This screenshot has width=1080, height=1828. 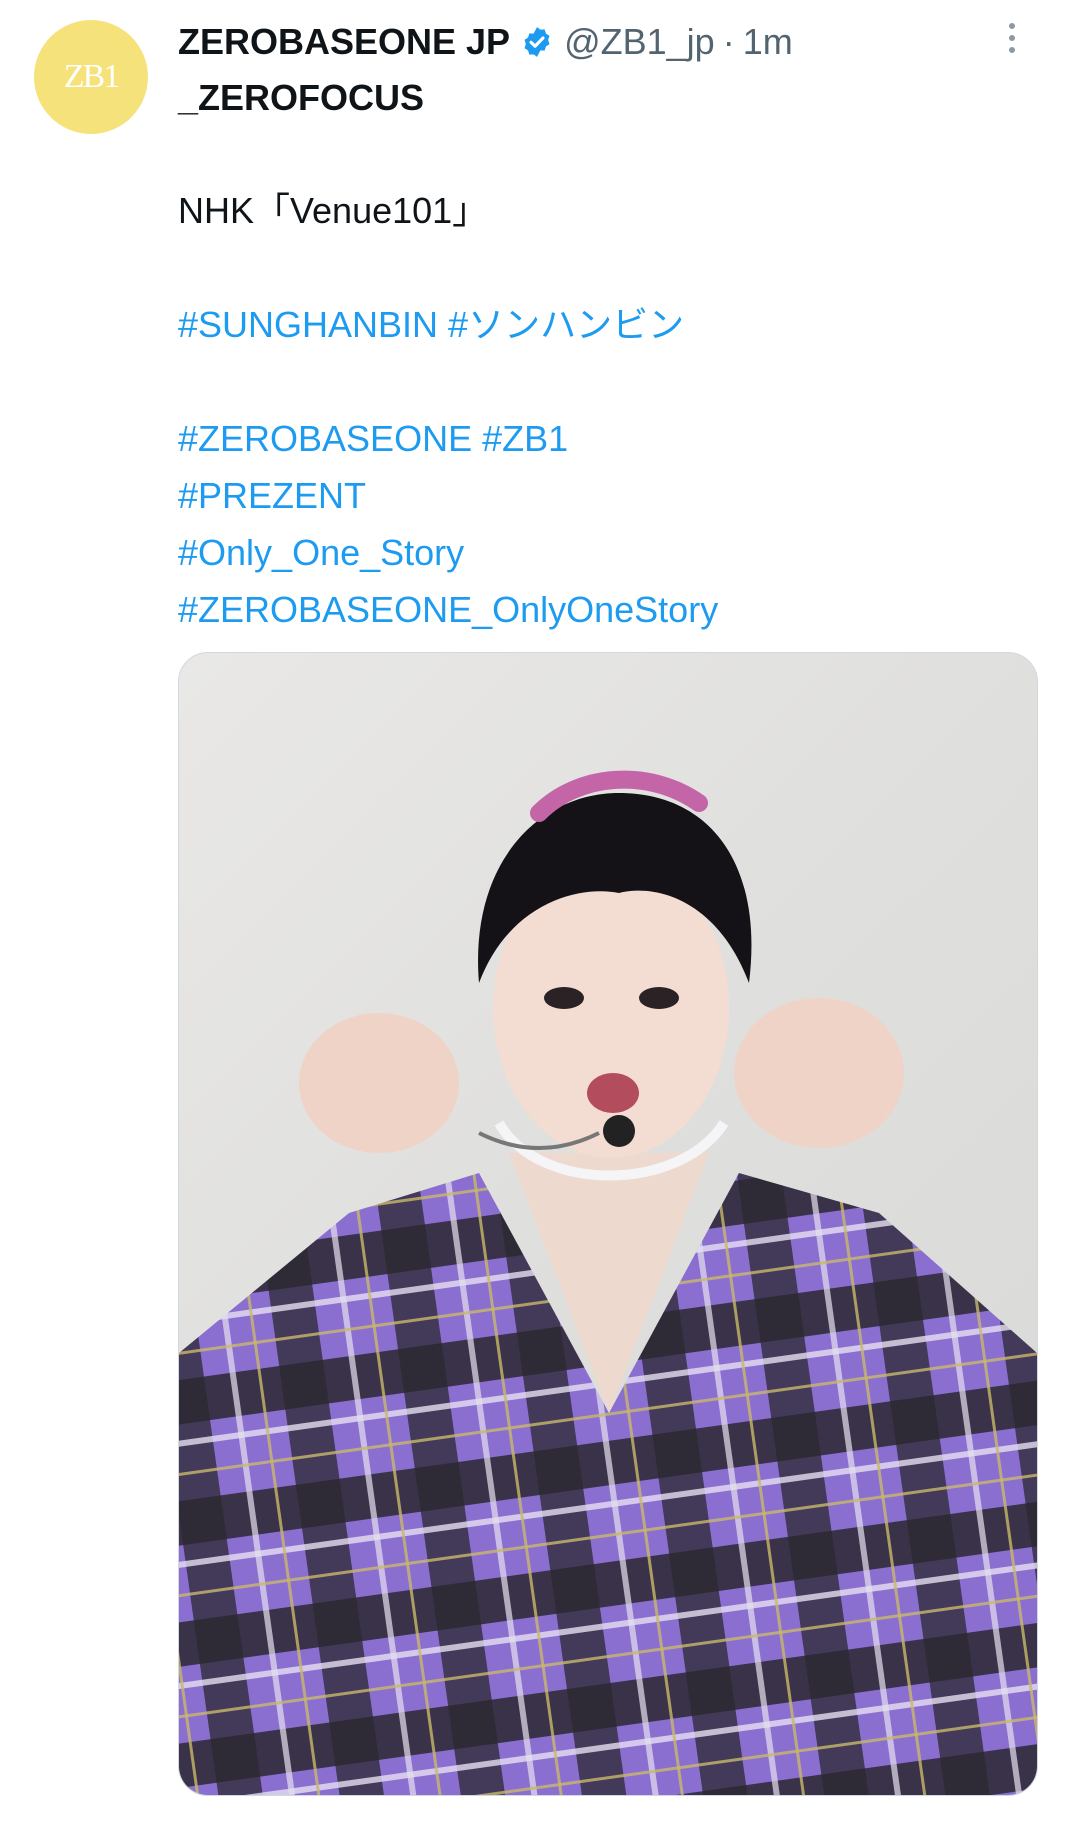 What do you see at coordinates (639, 42) in the screenshot?
I see `user-handle: @ZB1_jp` at bounding box center [639, 42].